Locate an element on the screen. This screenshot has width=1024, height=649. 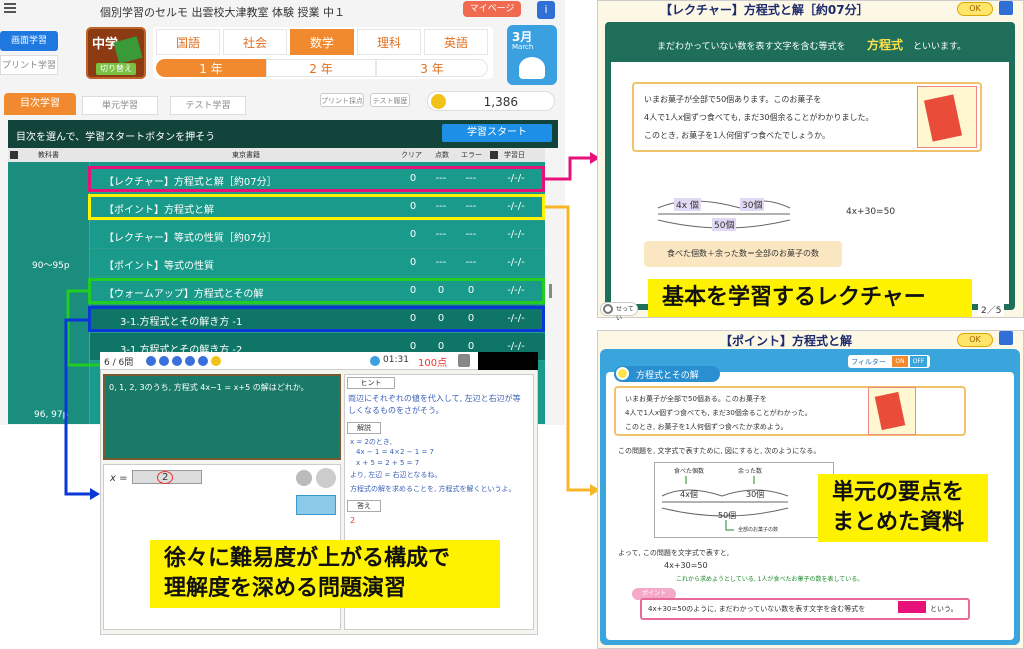
problem-line: このとき, お菓子を1人何個ずつ食べたでしょうか。 is located at coordinates (737, 135).